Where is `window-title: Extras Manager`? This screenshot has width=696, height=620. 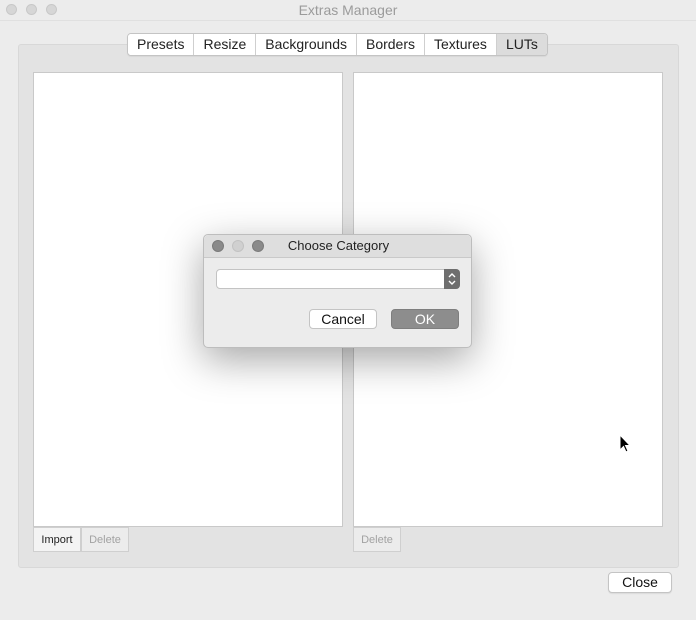 window-title: Extras Manager is located at coordinates (348, 10).